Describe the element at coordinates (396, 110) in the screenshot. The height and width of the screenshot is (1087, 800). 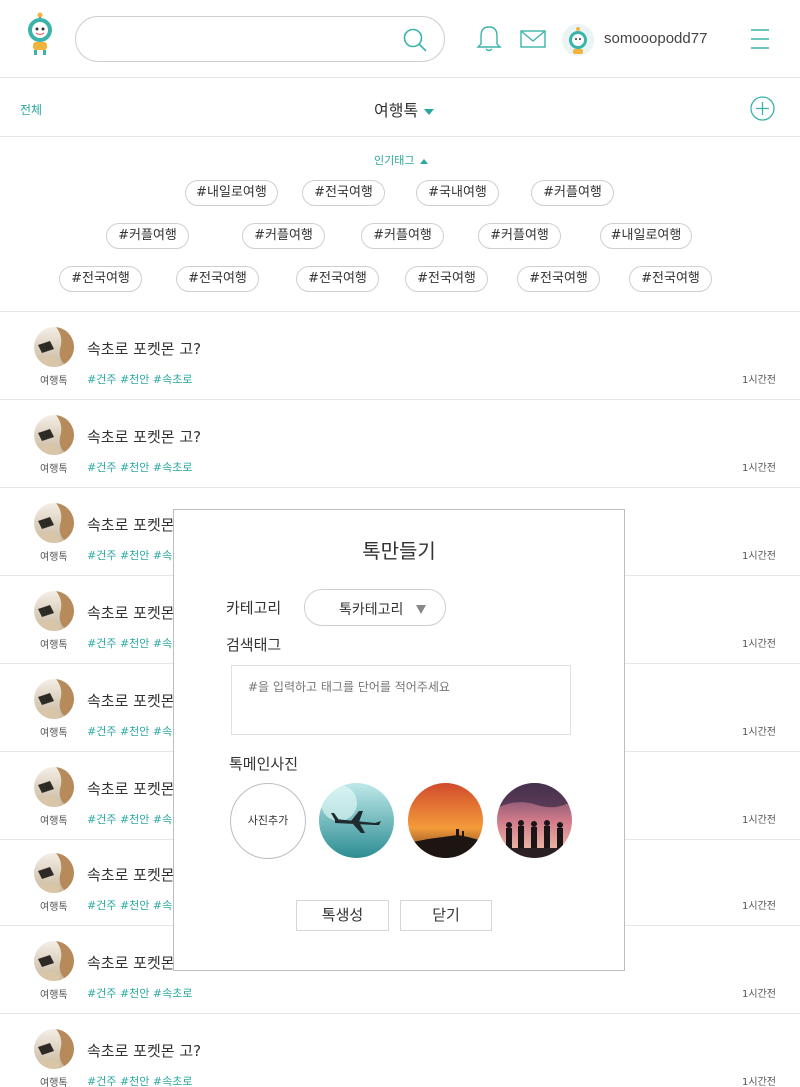
I see `category-label: 여행톡` at that location.